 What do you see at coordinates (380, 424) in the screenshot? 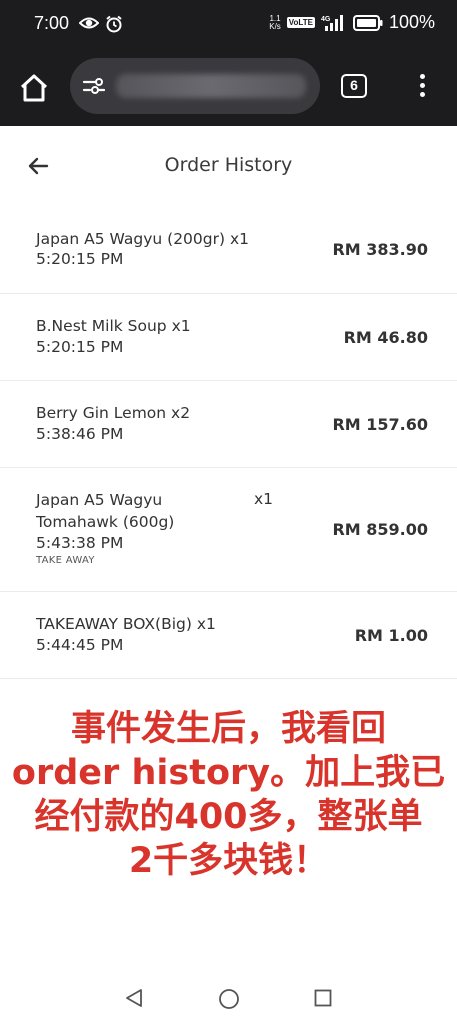
I see `item-price: RM 157.60` at bounding box center [380, 424].